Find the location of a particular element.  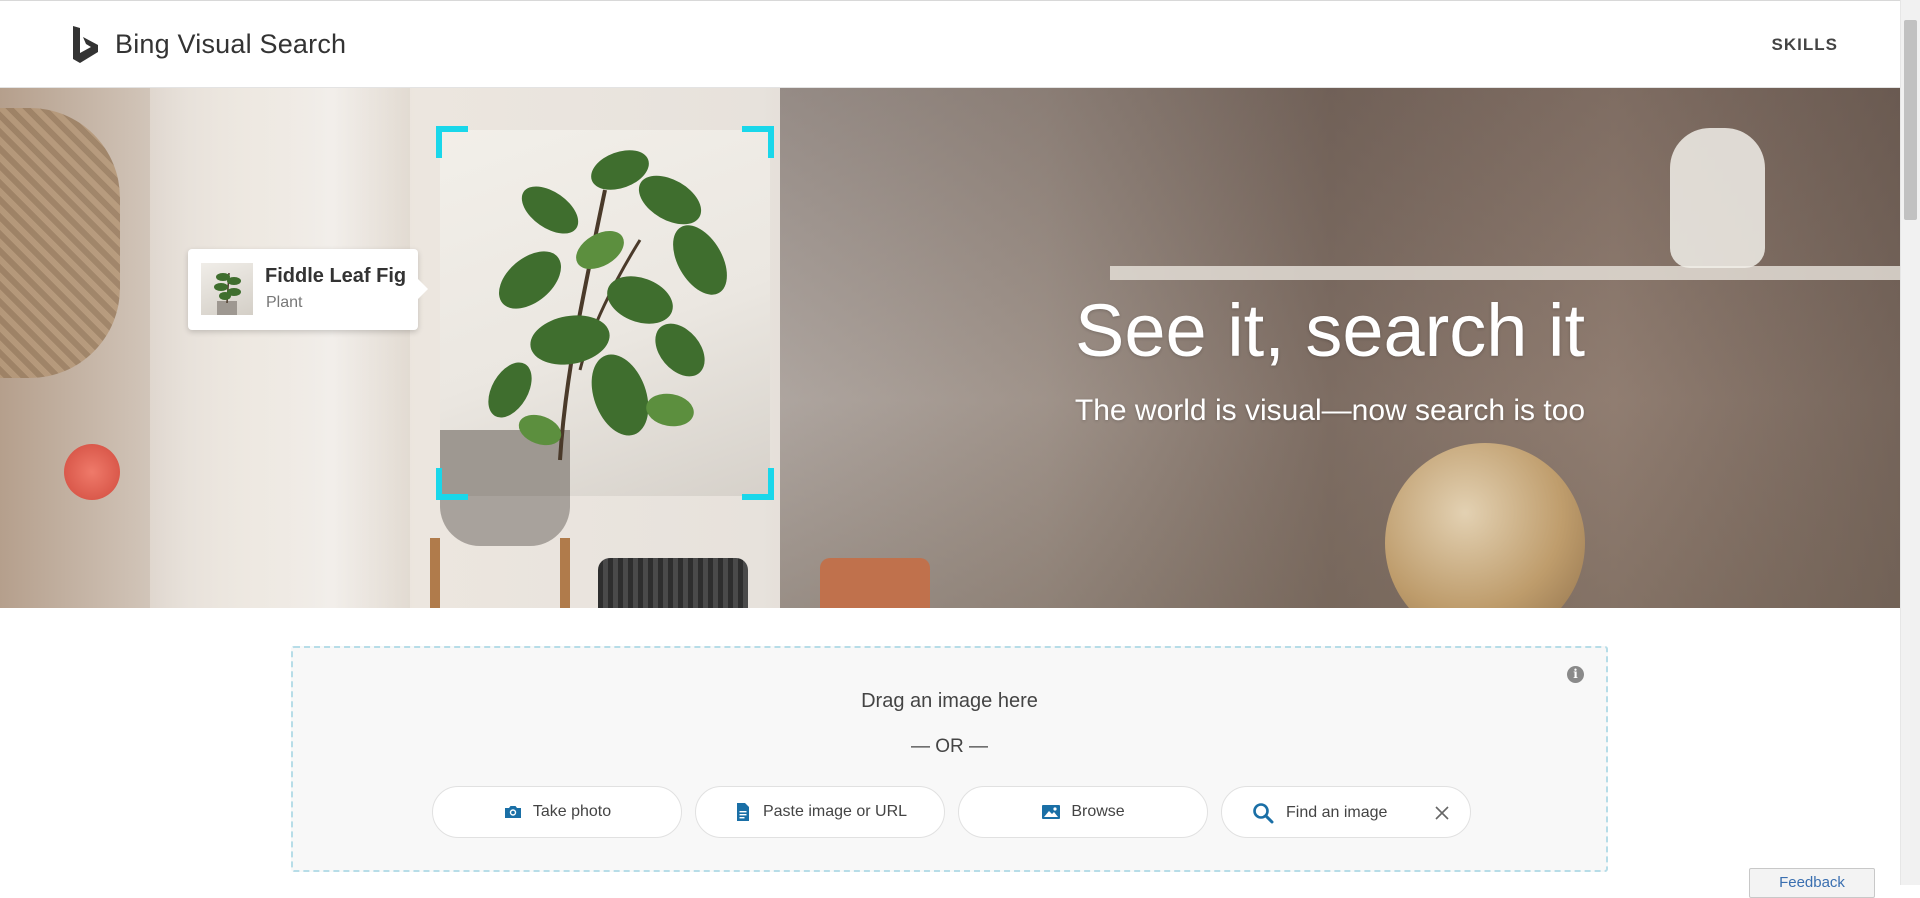

curtain-decor is located at coordinates (280, 348).